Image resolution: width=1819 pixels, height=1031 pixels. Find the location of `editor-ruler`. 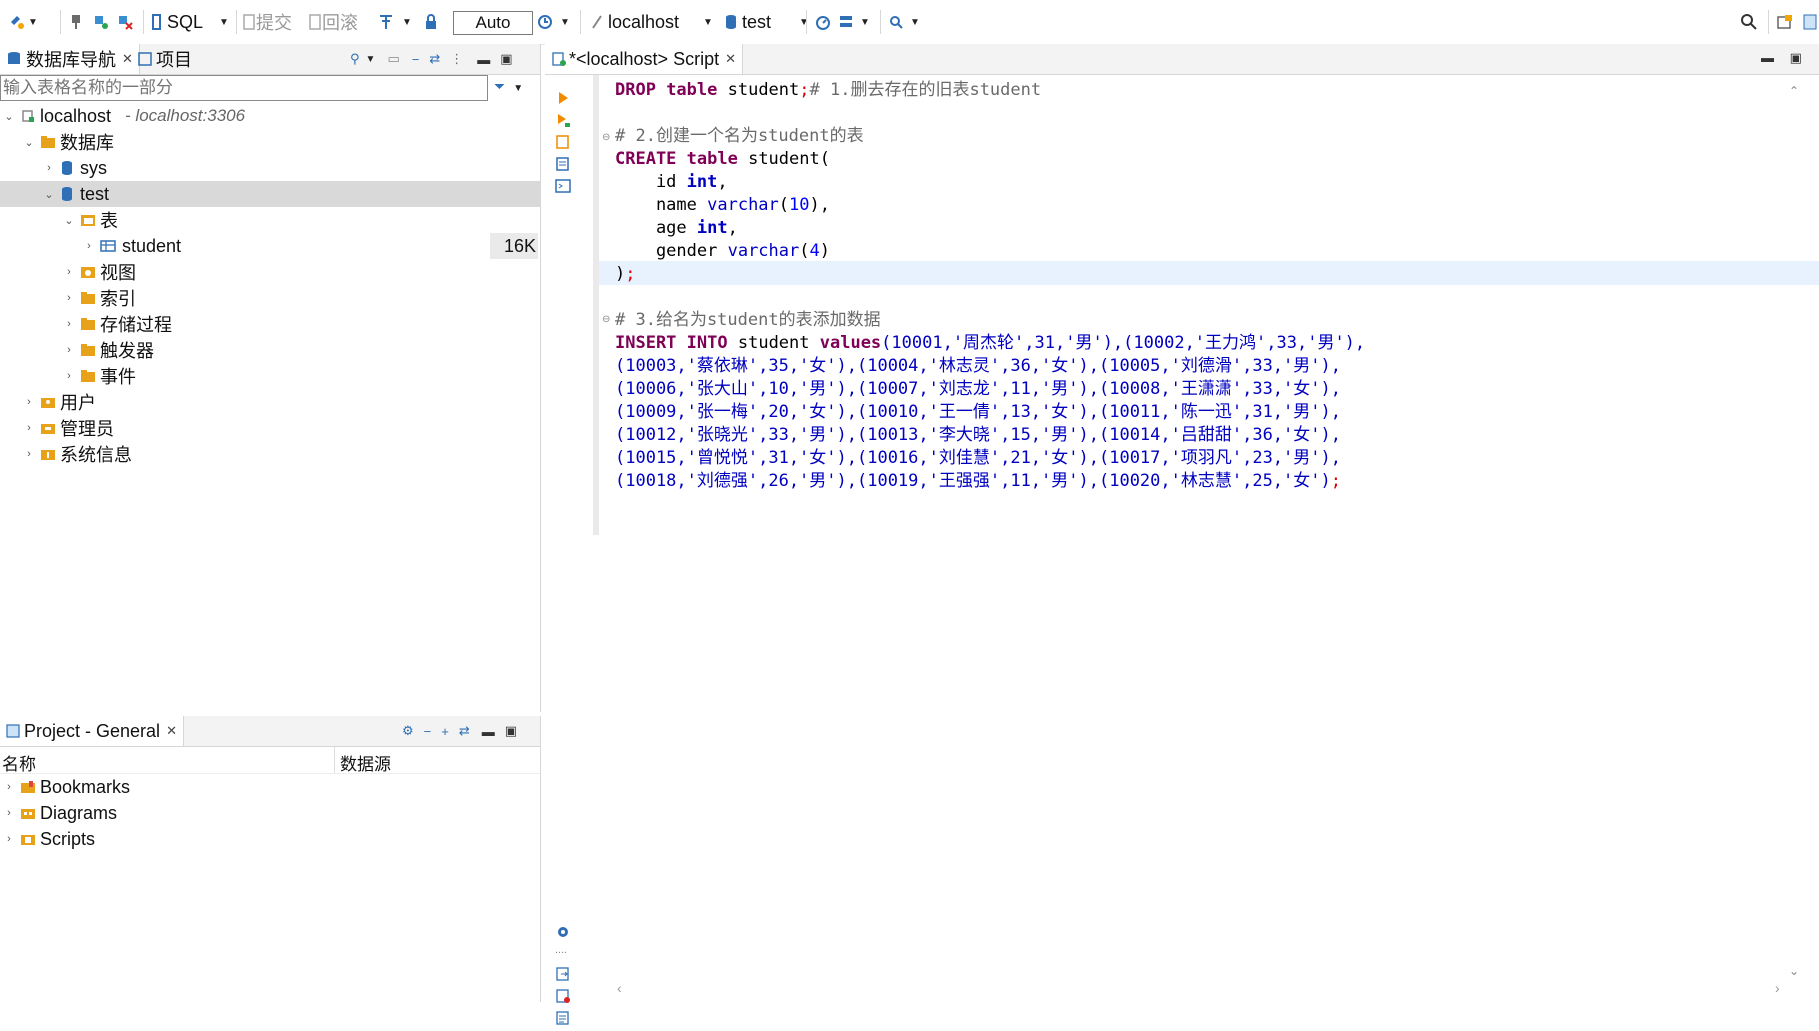

editor-ruler is located at coordinates (596, 305).